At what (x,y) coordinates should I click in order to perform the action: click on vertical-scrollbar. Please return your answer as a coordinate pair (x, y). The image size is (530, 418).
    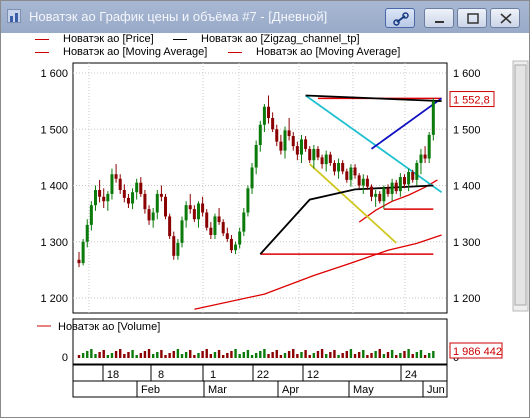
    Looking at the image, I should click on (520, 186).